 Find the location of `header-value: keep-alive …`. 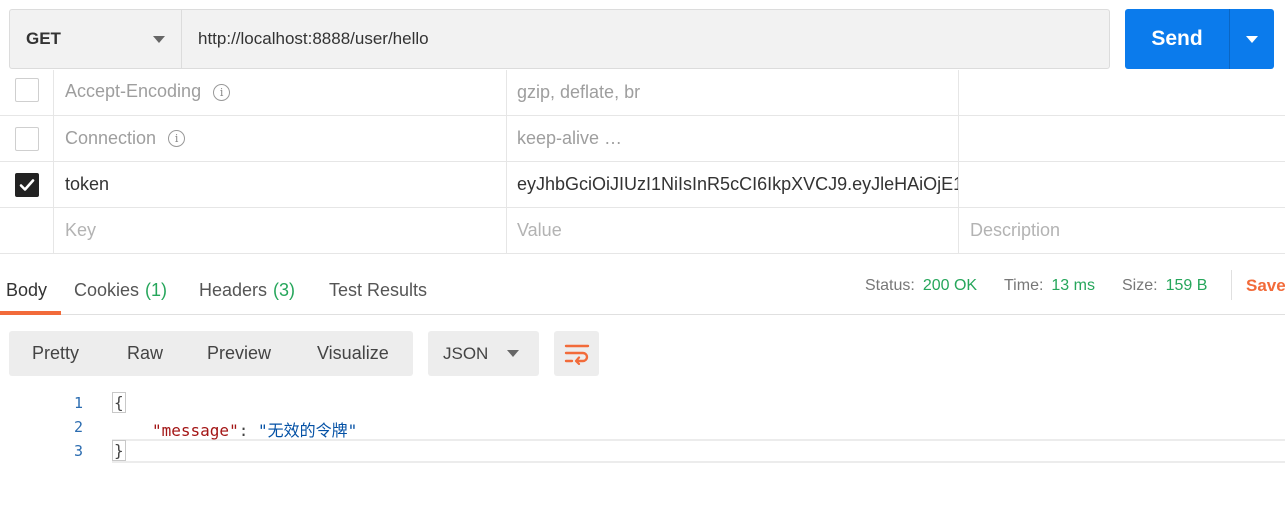

header-value: keep-alive … is located at coordinates (570, 138).